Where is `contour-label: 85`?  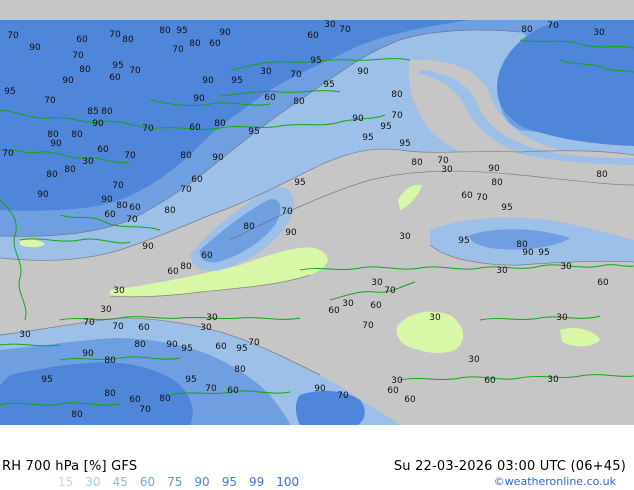
contour-label: 85 is located at coordinates (92, 112).